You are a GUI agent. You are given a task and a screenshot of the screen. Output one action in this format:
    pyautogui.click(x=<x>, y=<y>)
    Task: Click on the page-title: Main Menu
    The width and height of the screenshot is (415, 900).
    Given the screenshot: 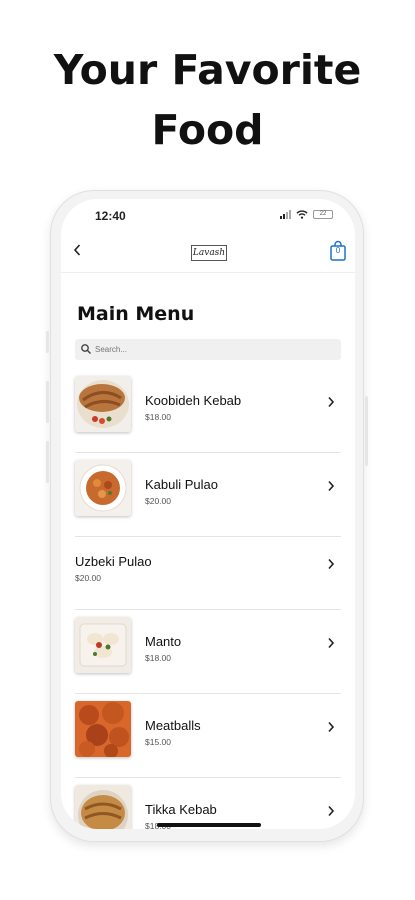 What is the action you would take?
    pyautogui.click(x=136, y=314)
    